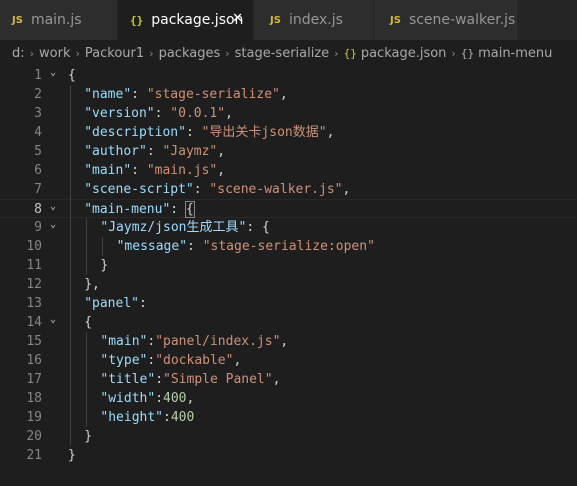 The width and height of the screenshot is (577, 486). What do you see at coordinates (139, 189) in the screenshot?
I see `json-key: "scene-script"` at bounding box center [139, 189].